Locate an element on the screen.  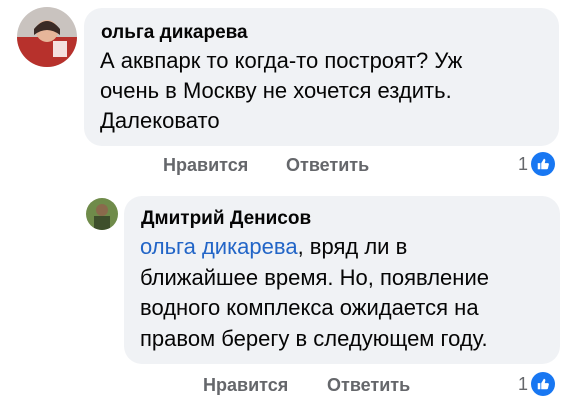
comment-author: ольга дикарева is located at coordinates (174, 33).